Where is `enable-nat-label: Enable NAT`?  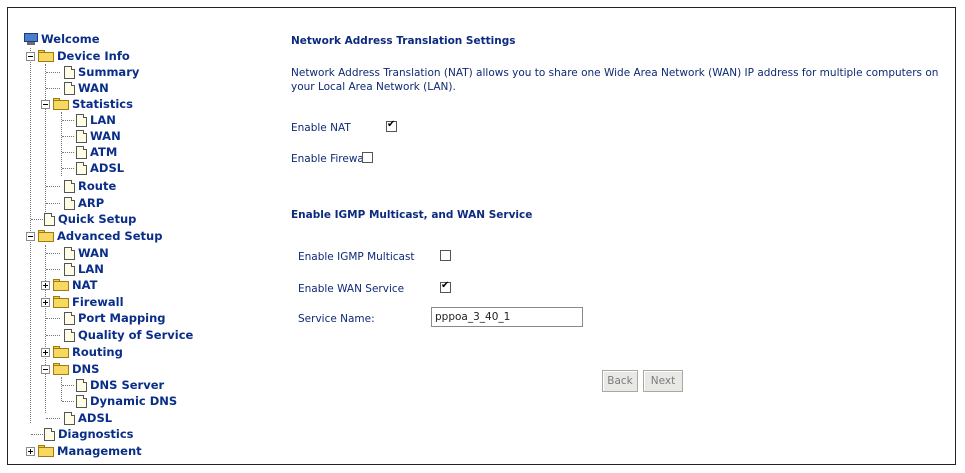 enable-nat-label: Enable NAT is located at coordinates (321, 128).